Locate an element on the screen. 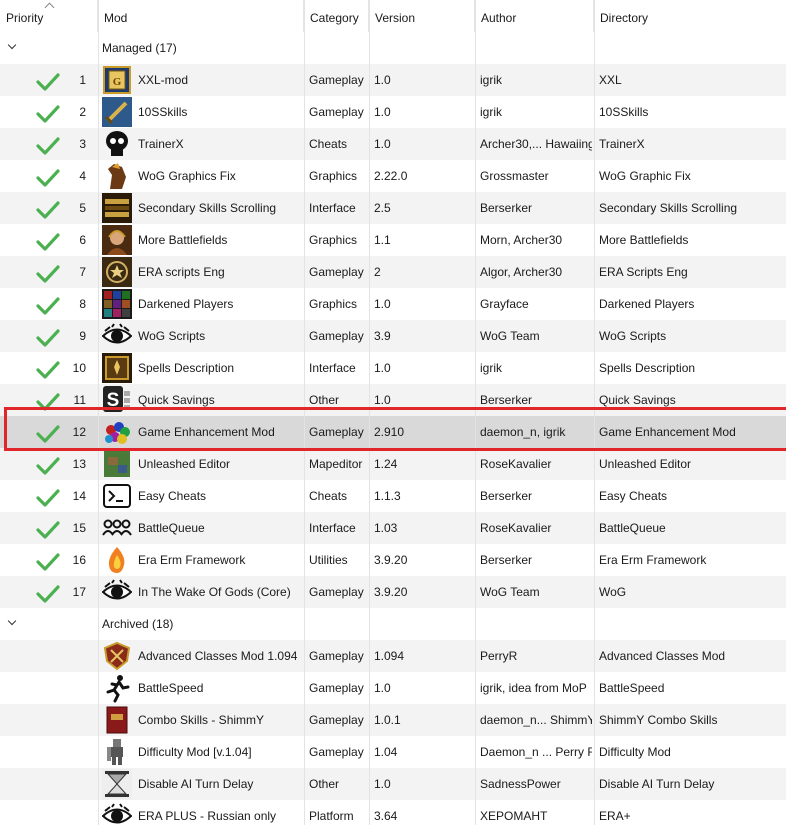 This screenshot has height=834, width=786. mod-author: RoseKavalier is located at coordinates (516, 464).